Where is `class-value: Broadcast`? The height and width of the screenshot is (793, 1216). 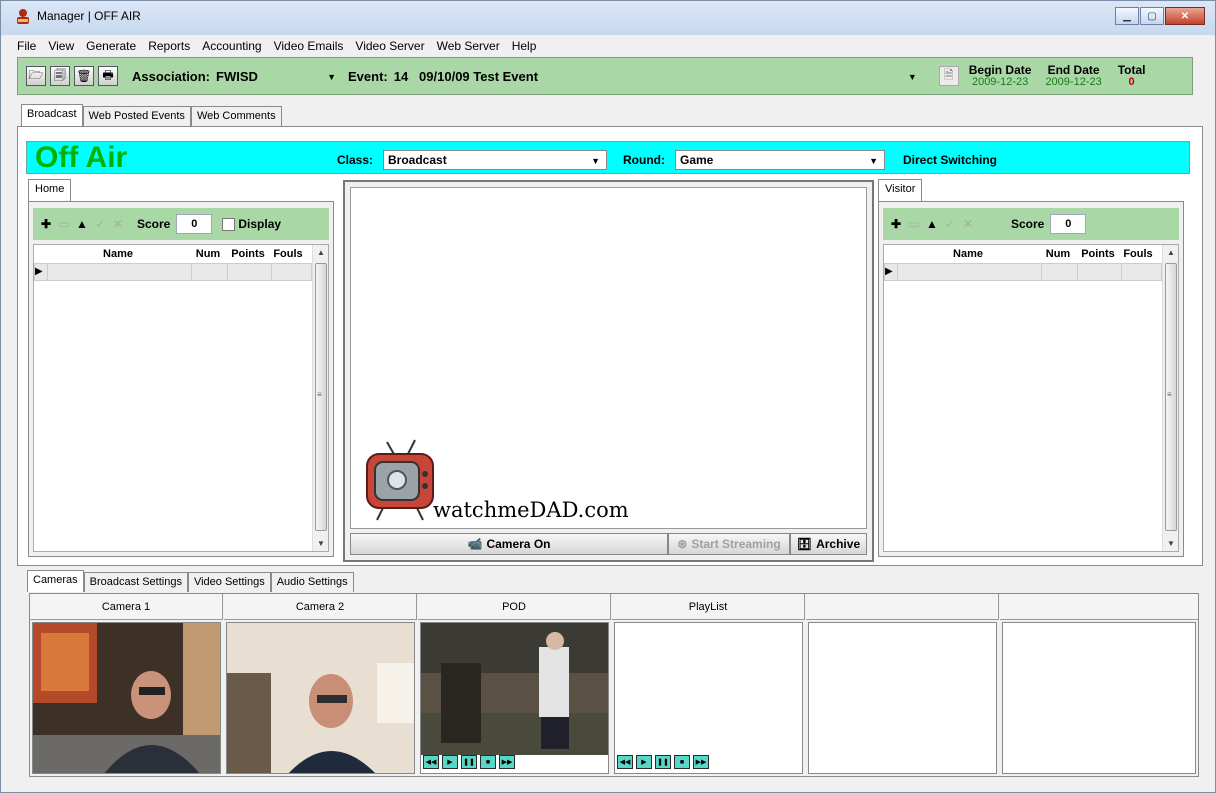 class-value: Broadcast is located at coordinates (417, 160).